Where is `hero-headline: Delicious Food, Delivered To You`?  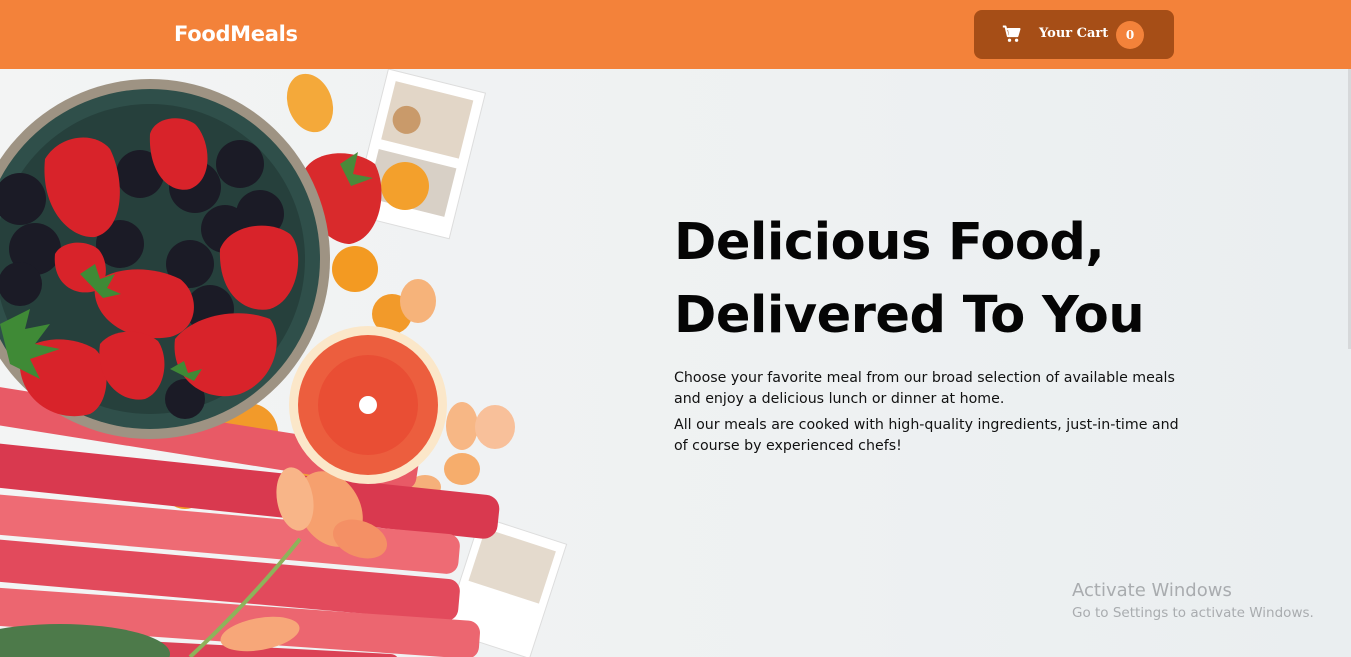
hero-headline: Delicious Food, Delivered To You is located at coordinates (909, 279).